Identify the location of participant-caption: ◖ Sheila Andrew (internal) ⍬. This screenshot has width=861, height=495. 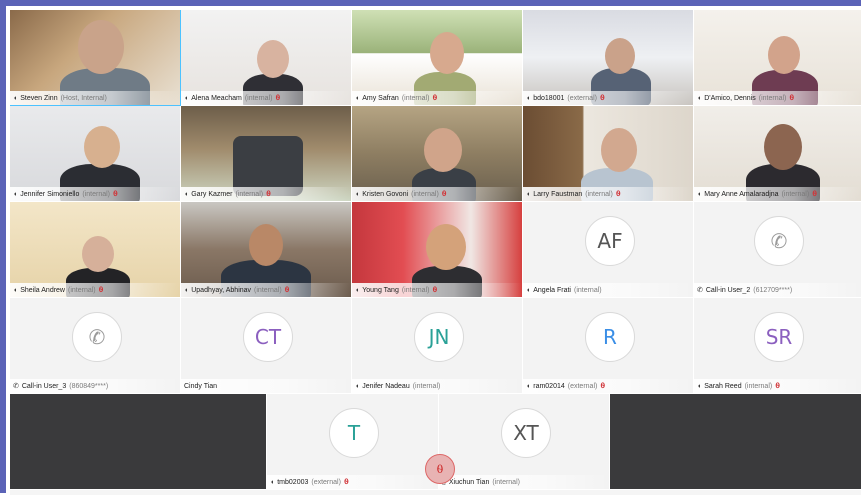
(95, 290).